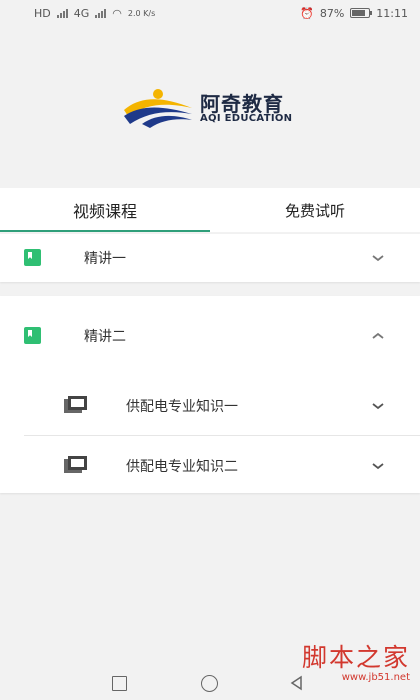 The image size is (420, 700). Describe the element at coordinates (158, 108) in the screenshot. I see `logo-mark-icon` at that location.